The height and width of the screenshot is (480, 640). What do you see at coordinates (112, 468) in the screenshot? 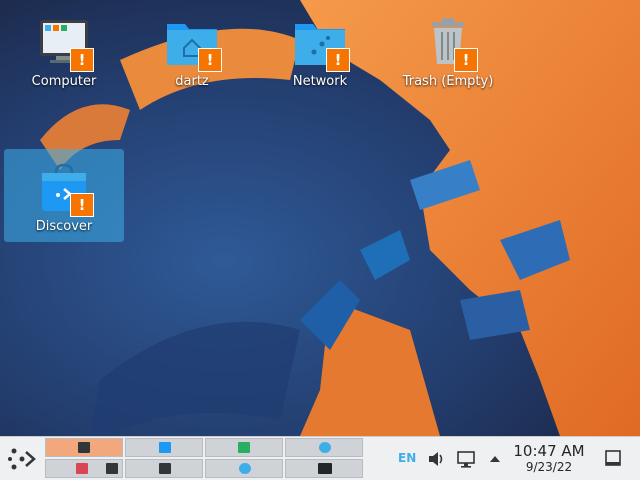
I see `speaker-app-icon` at bounding box center [112, 468].